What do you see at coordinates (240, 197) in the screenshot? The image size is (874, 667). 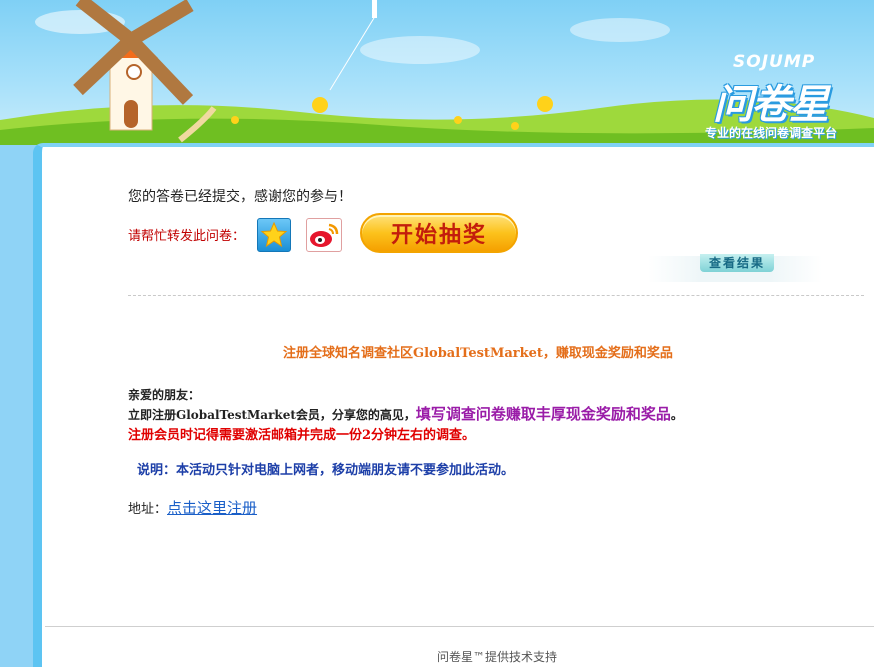 I see `submit-message: 您的答卷已经提交，感谢您的参与！` at bounding box center [240, 197].